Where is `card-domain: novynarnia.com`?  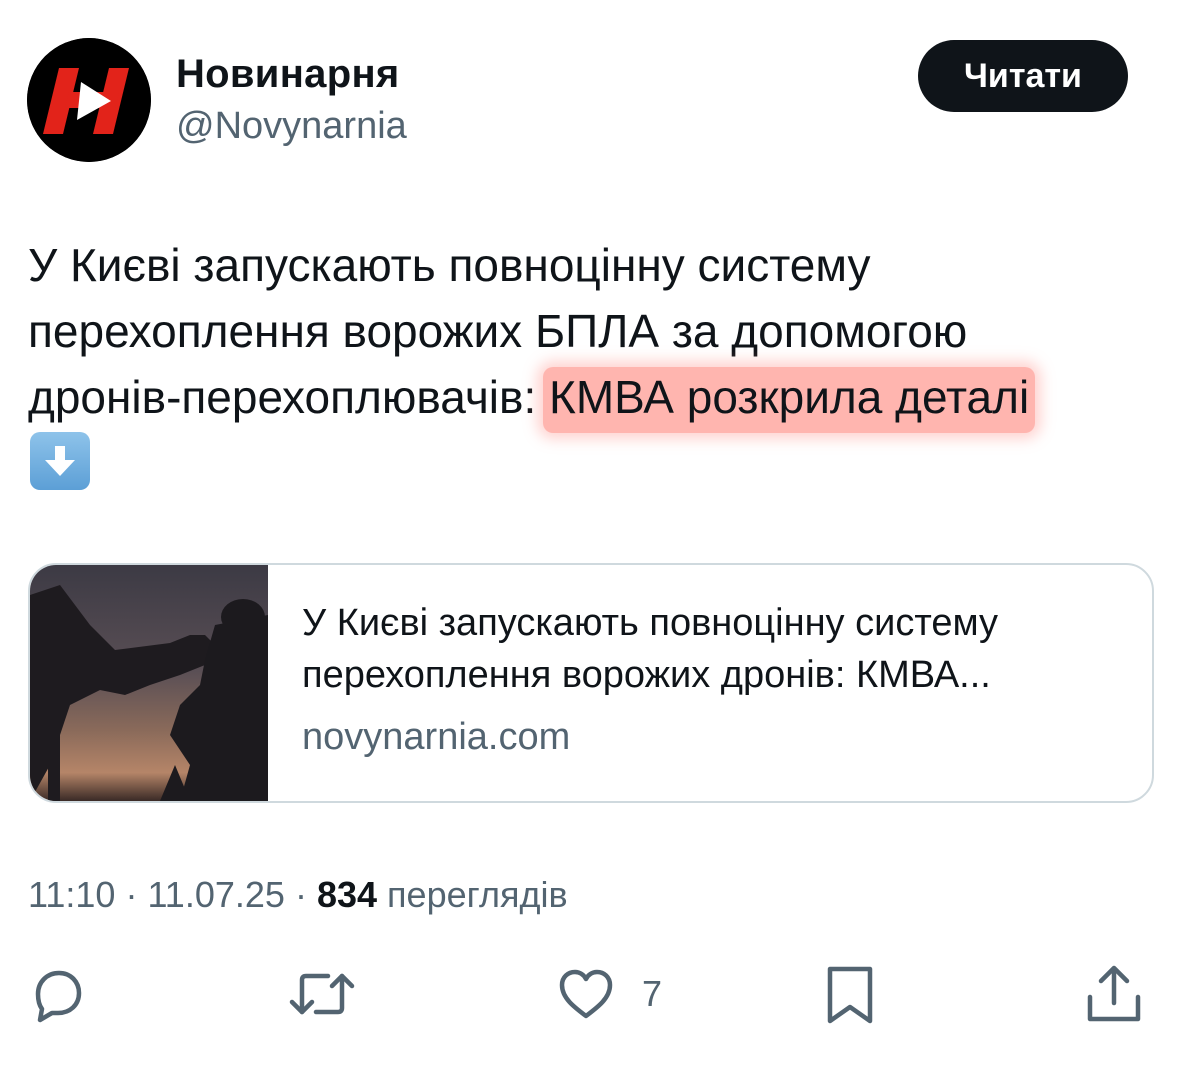 card-domain: novynarnia.com is located at coordinates (436, 737).